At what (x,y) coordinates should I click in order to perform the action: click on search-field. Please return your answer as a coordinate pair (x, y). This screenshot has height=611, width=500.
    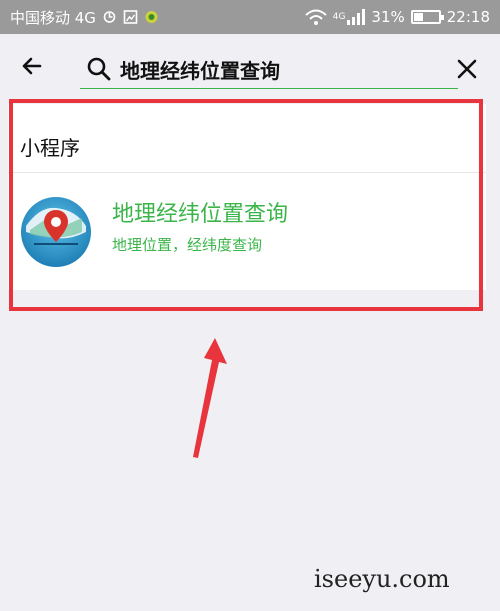
    Looking at the image, I should click on (269, 69).